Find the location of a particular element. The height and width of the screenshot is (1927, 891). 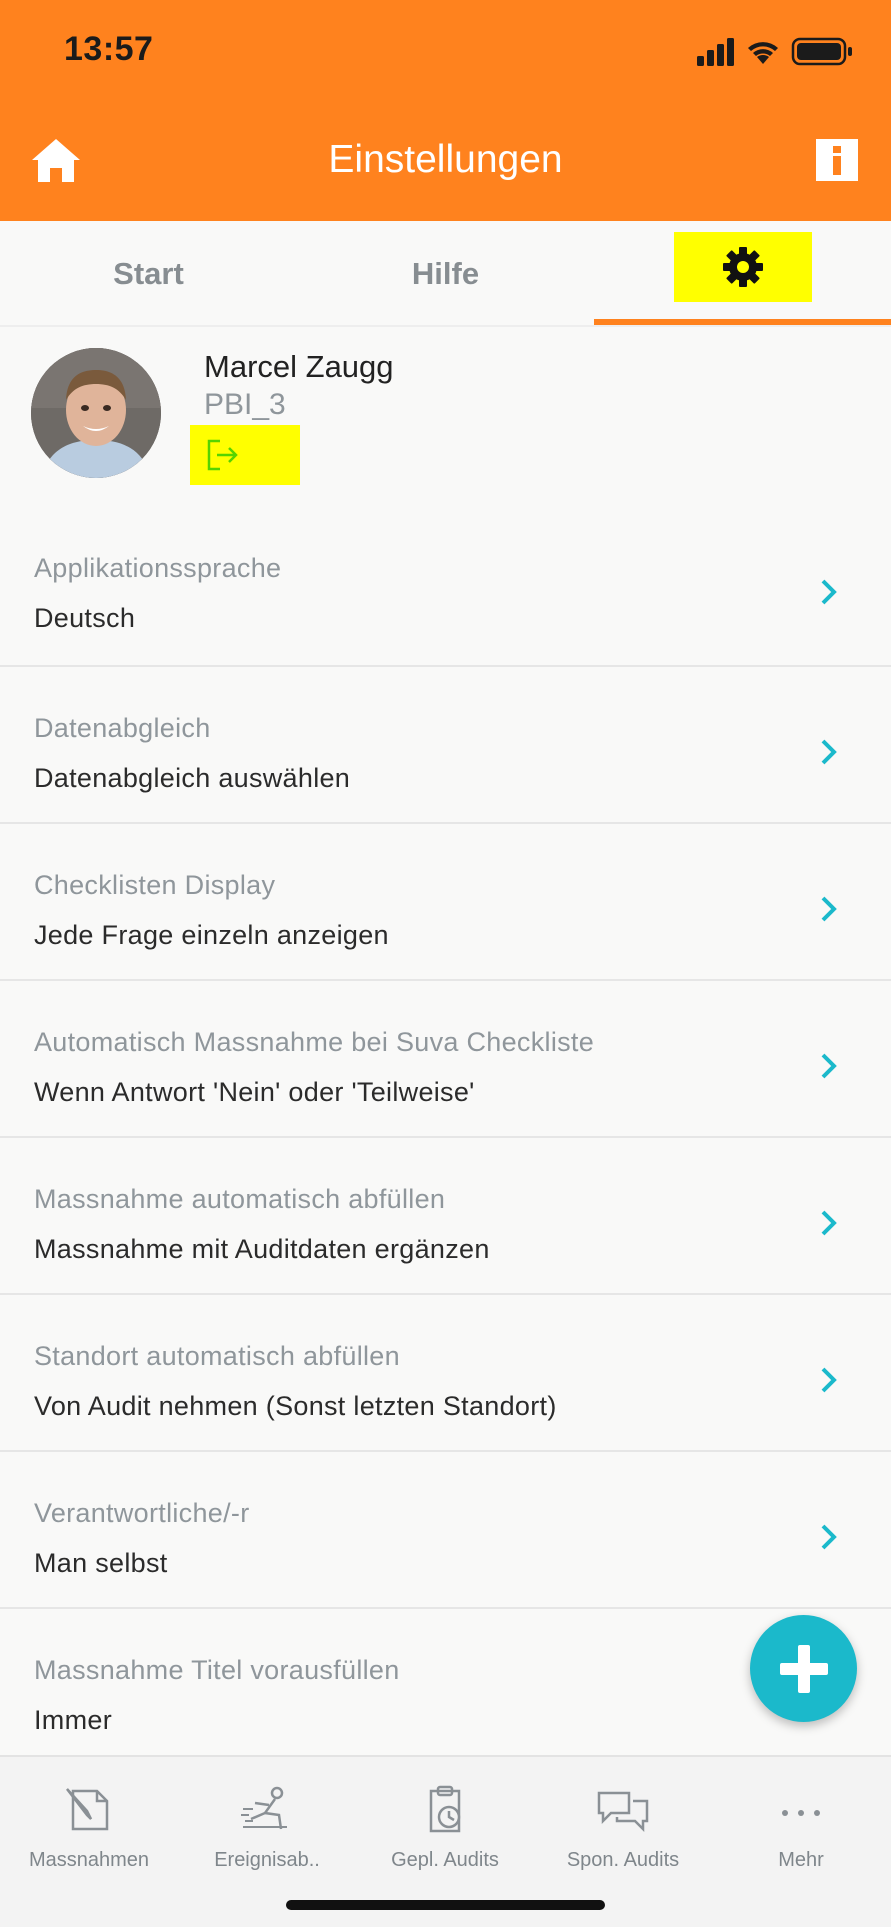

info-icon is located at coordinates (837, 160).